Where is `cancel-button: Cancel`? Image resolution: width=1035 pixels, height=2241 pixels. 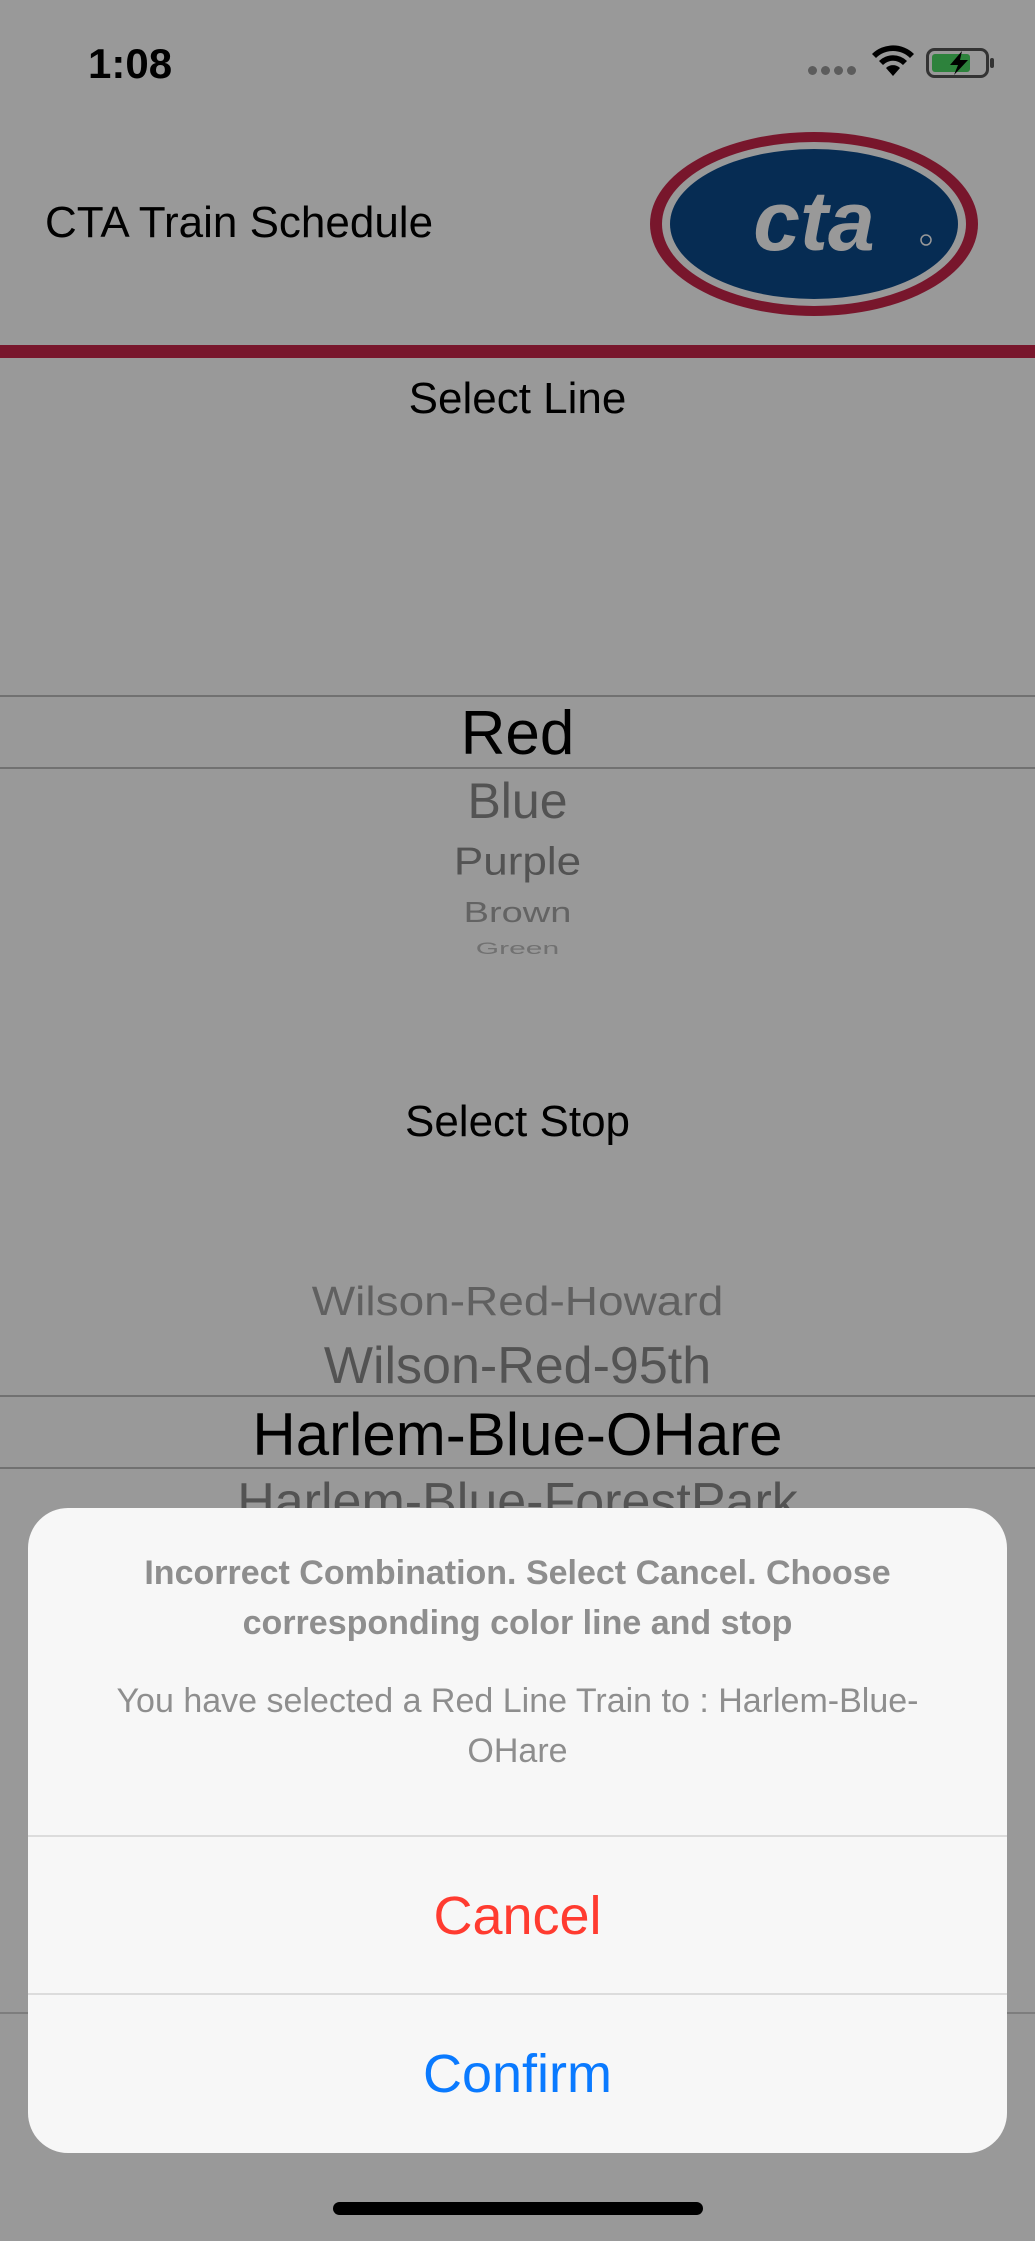
cancel-button: Cancel is located at coordinates (517, 1916).